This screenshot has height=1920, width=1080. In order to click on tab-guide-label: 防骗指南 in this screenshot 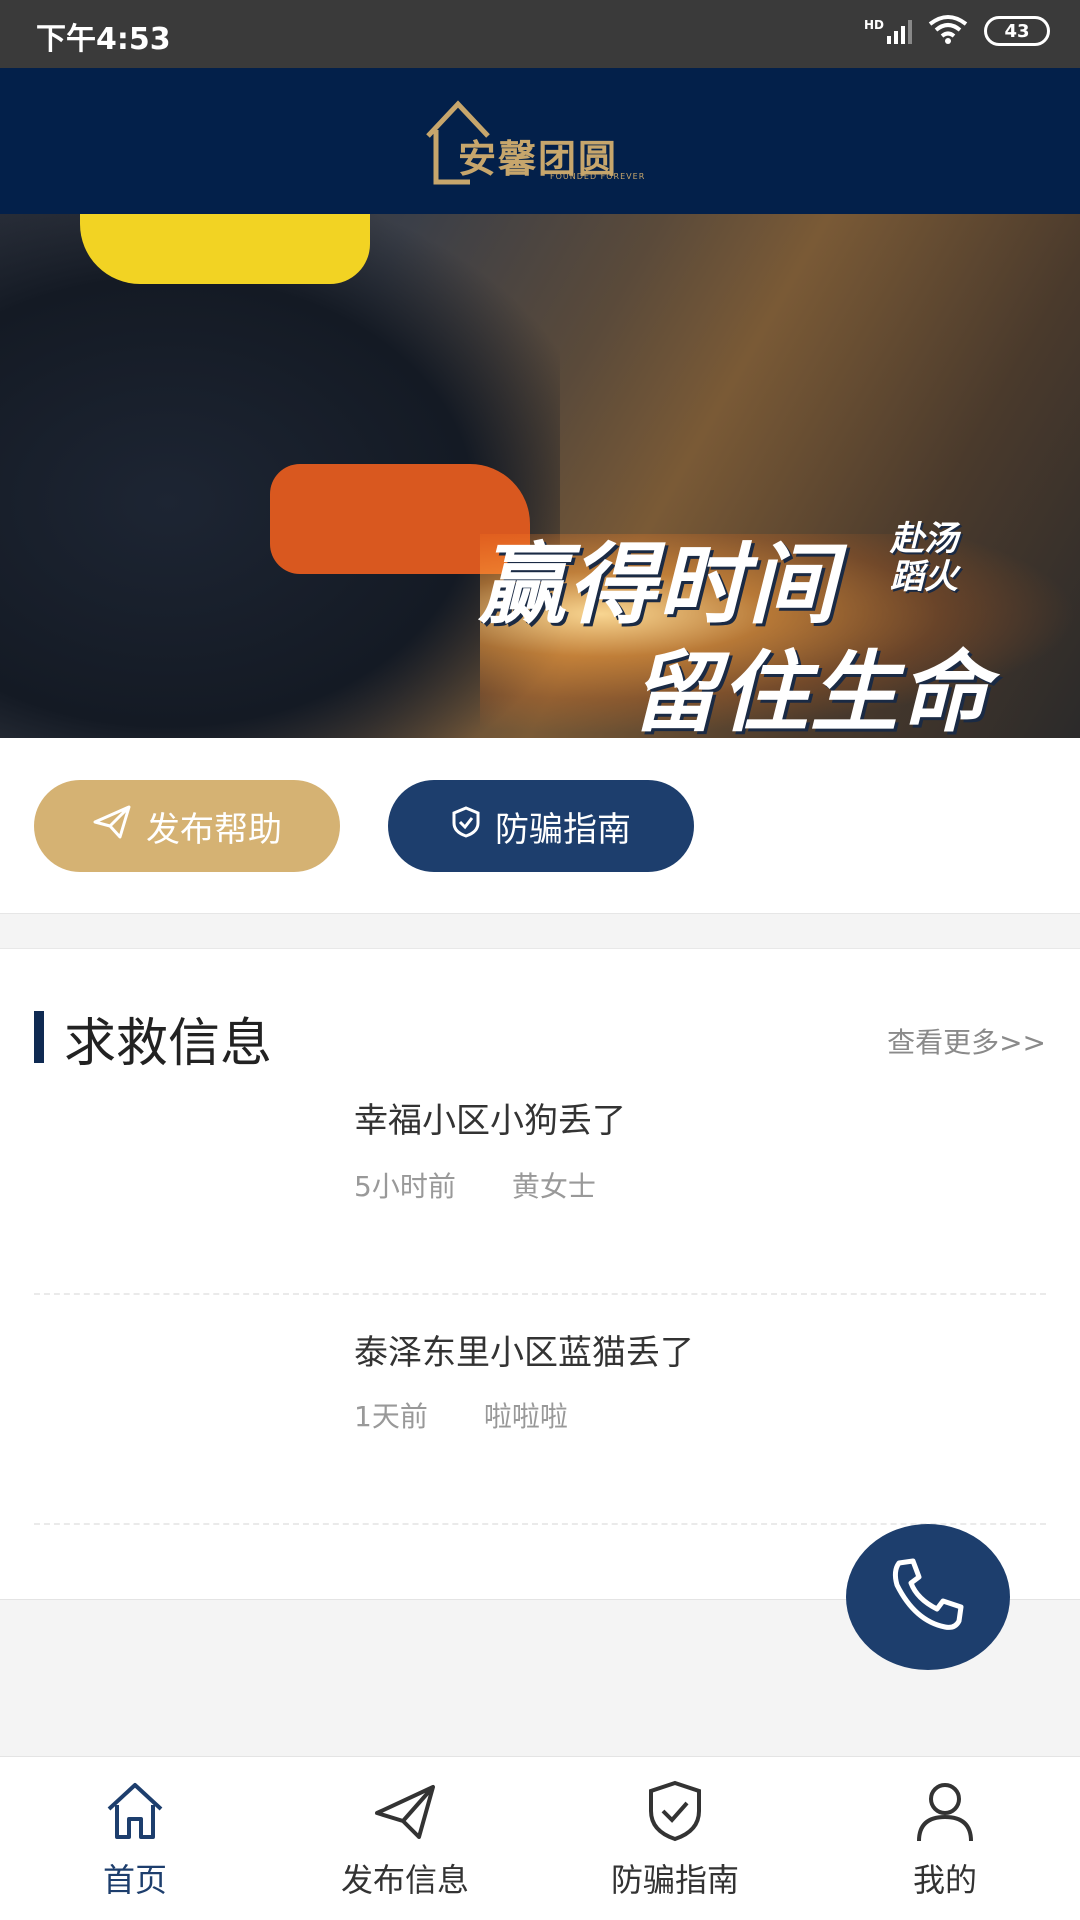, I will do `click(674, 1880)`.